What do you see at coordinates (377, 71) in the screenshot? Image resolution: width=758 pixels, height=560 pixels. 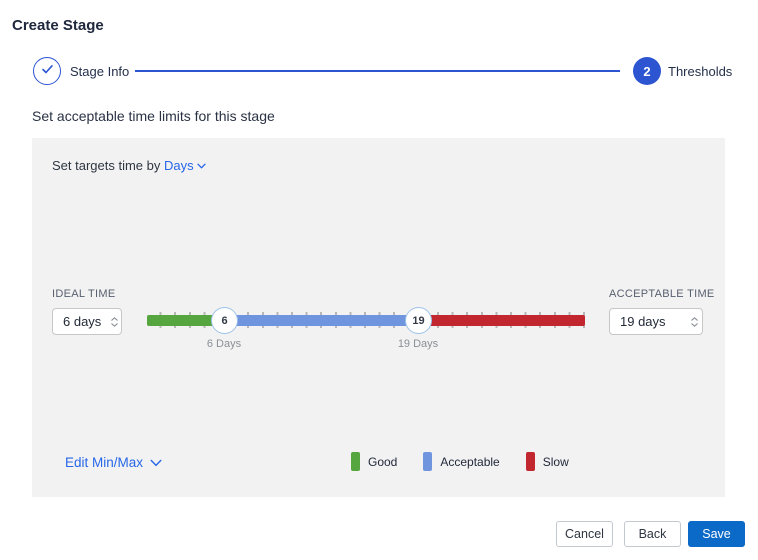 I see `stepper-connector-line` at bounding box center [377, 71].